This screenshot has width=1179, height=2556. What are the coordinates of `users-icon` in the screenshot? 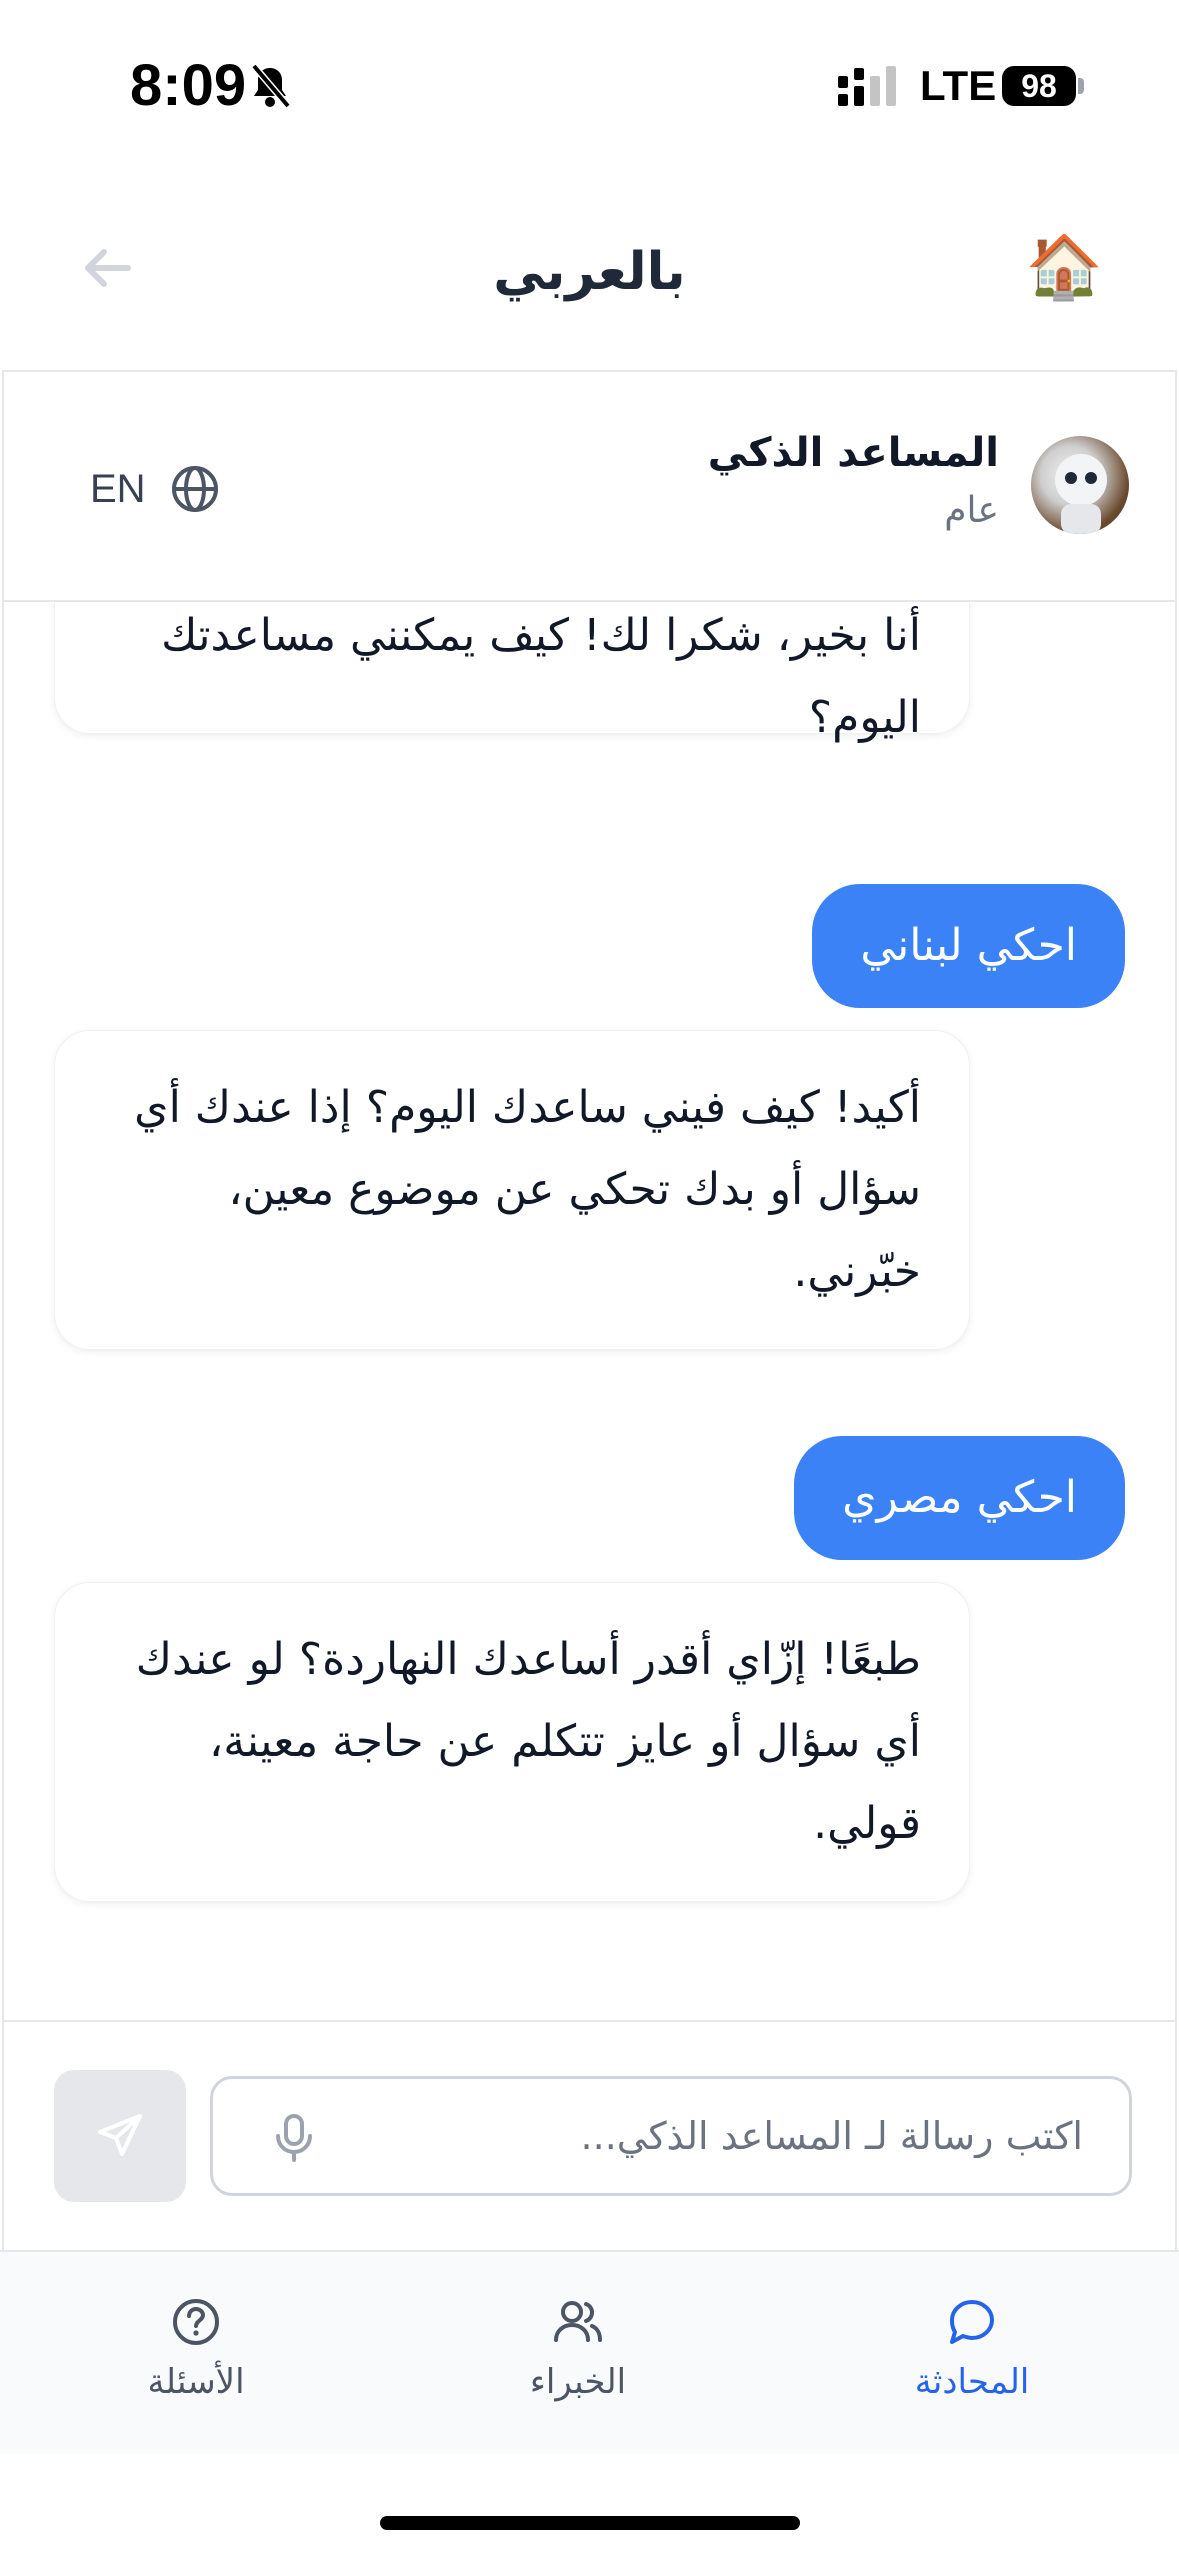 It's located at (578, 2321).